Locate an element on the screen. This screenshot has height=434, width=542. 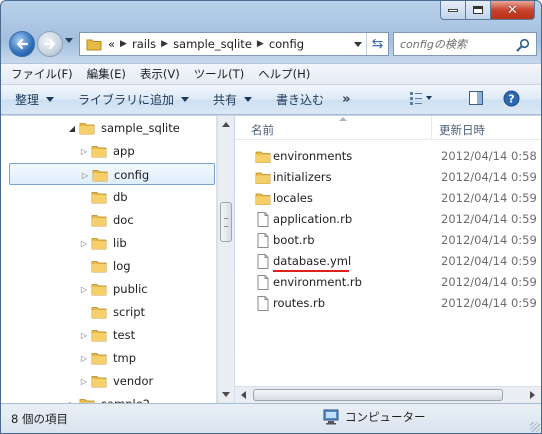
minimize-button is located at coordinates (453, 10).